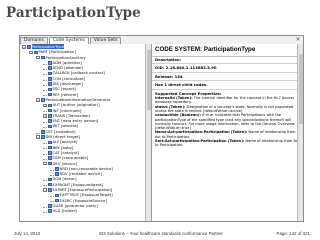  What do you see at coordinates (80, 174) in the screenshot?
I see `tree-node-label: RDV [reusable device]` at bounding box center [80, 174].